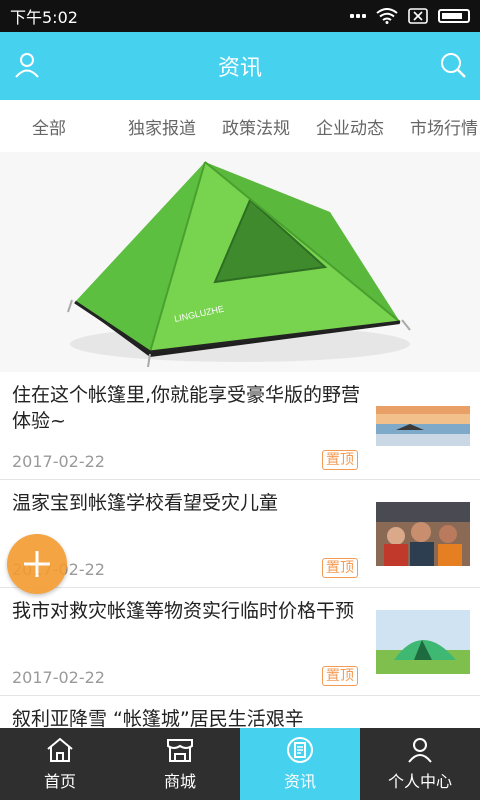 Image resolution: width=480 pixels, height=800 pixels. I want to click on no-sim-icon, so click(418, 16).